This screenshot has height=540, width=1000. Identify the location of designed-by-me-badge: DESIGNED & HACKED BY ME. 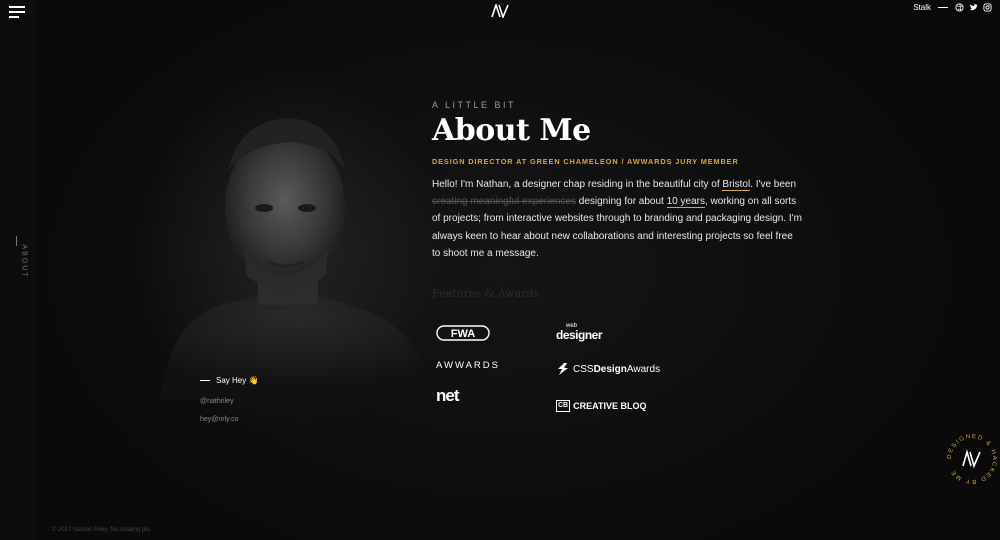
(972, 459).